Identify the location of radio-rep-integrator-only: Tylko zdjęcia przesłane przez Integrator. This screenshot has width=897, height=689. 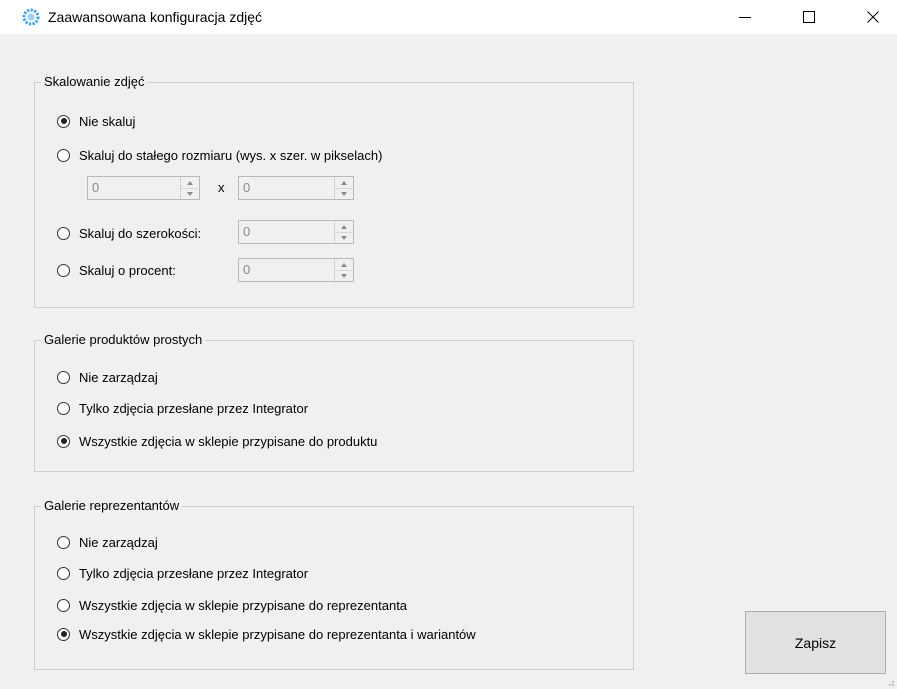
(182, 573).